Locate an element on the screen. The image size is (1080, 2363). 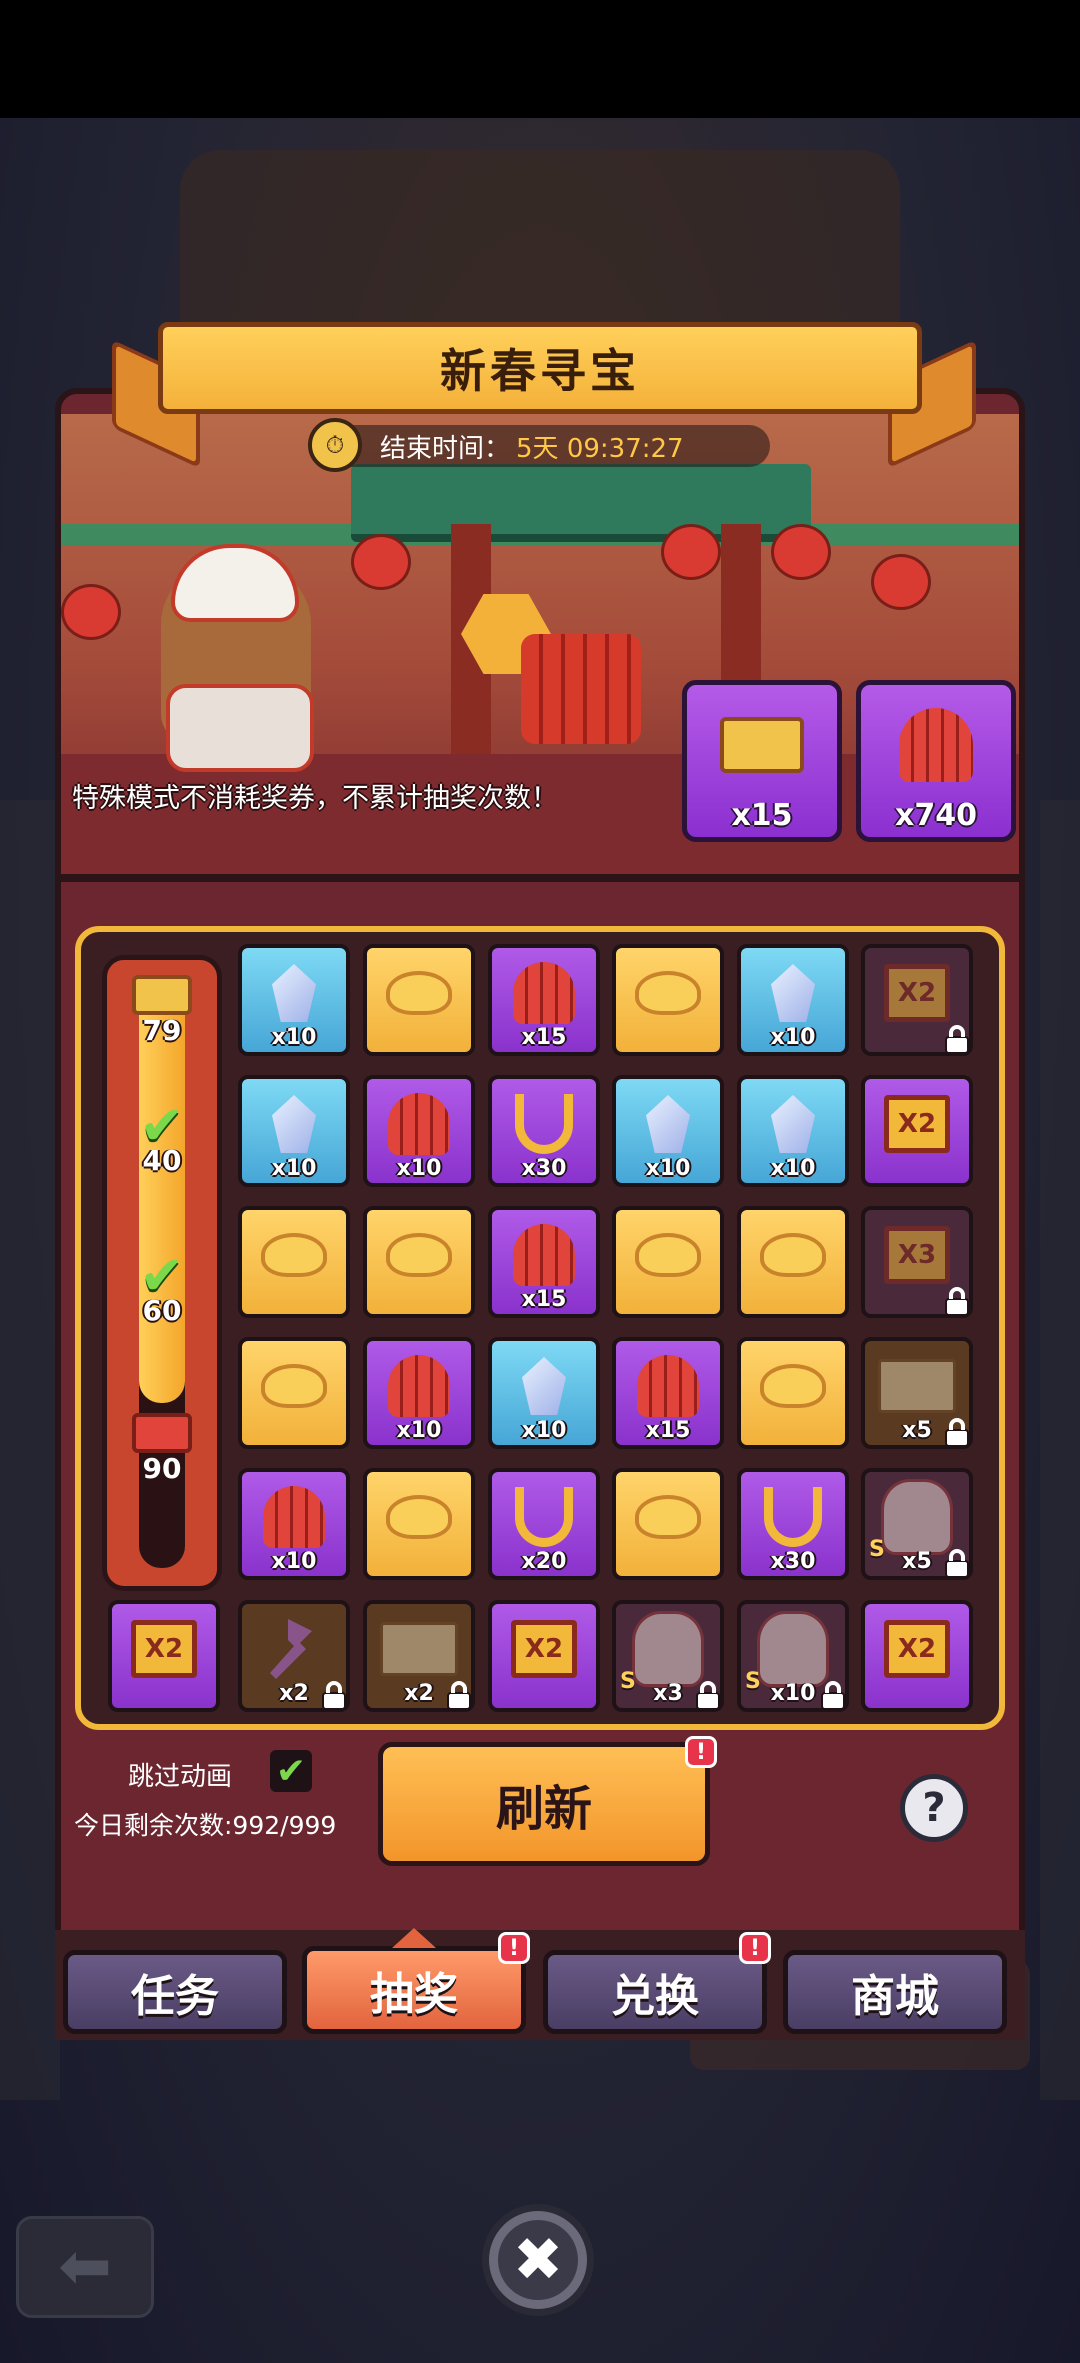
milestone-value: 79 is located at coordinates (162, 1030).